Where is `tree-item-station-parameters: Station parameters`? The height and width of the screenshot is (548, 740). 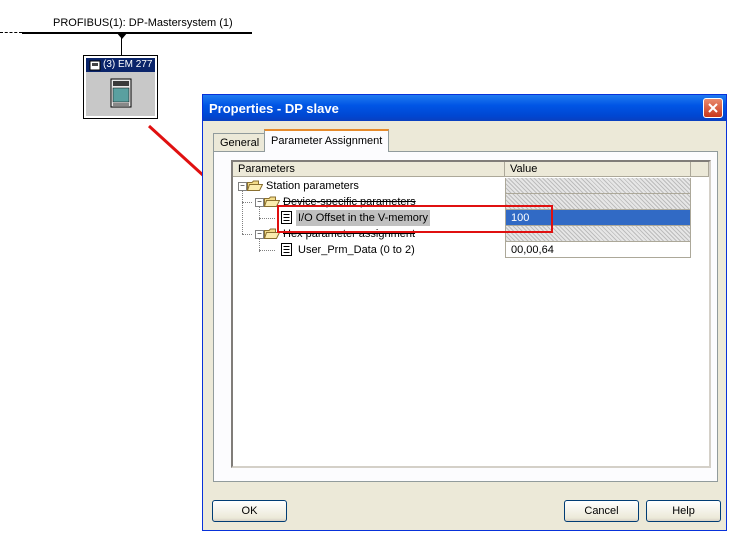 tree-item-station-parameters: Station parameters is located at coordinates (312, 186).